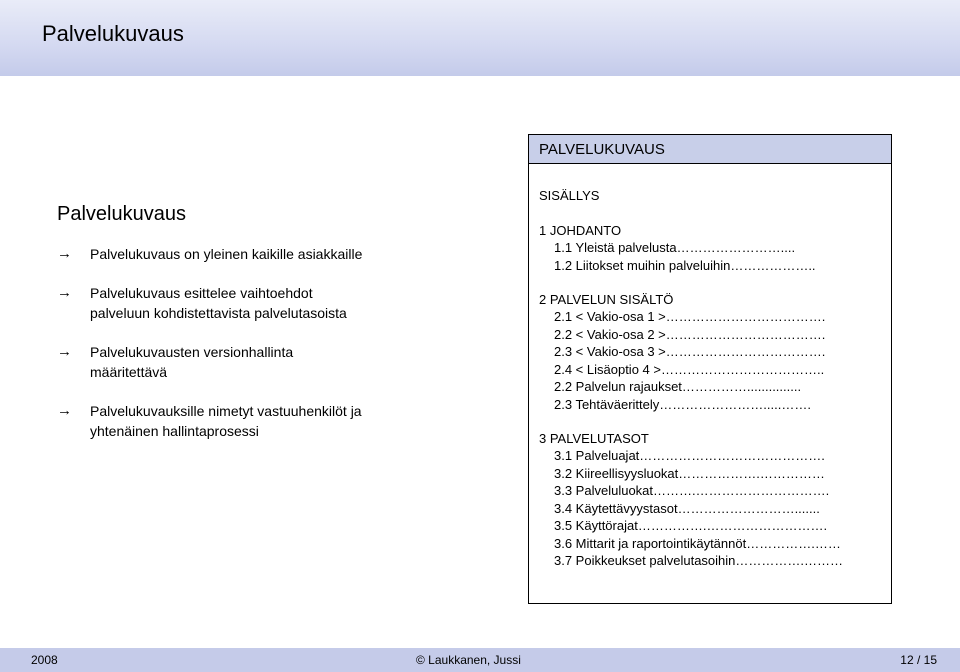  What do you see at coordinates (192, 352) in the screenshot?
I see `bullet-text-line: Palvelukuvausten versionhallinta` at bounding box center [192, 352].